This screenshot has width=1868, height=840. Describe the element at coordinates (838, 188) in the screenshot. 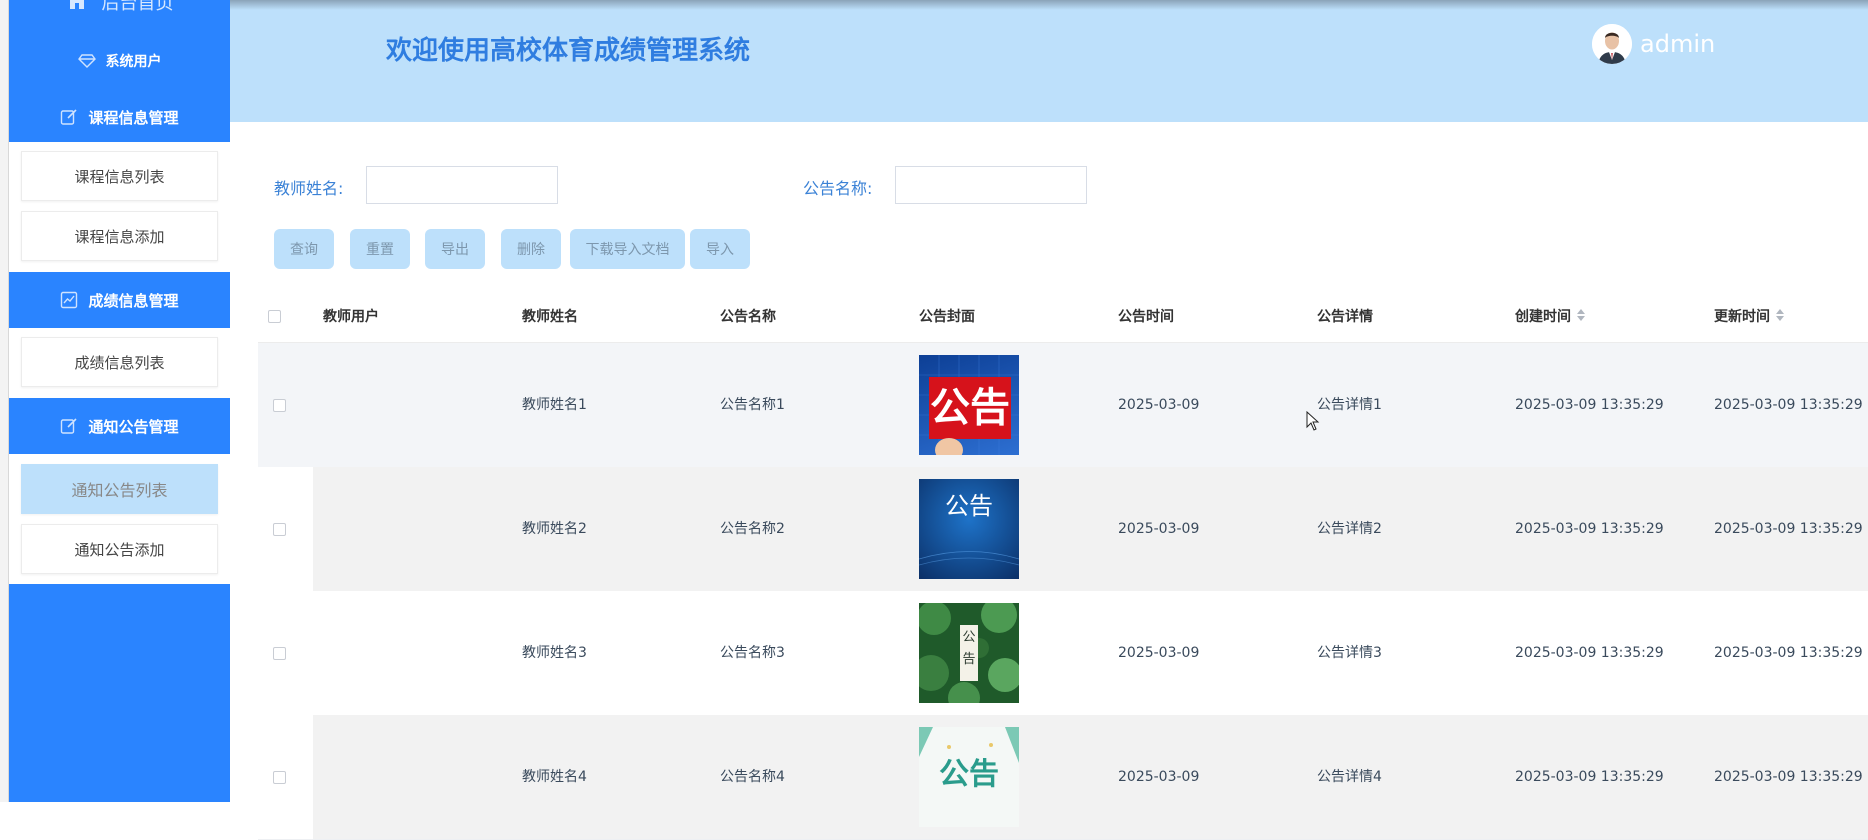

I see `notice-name-label: 公告名称:` at that location.